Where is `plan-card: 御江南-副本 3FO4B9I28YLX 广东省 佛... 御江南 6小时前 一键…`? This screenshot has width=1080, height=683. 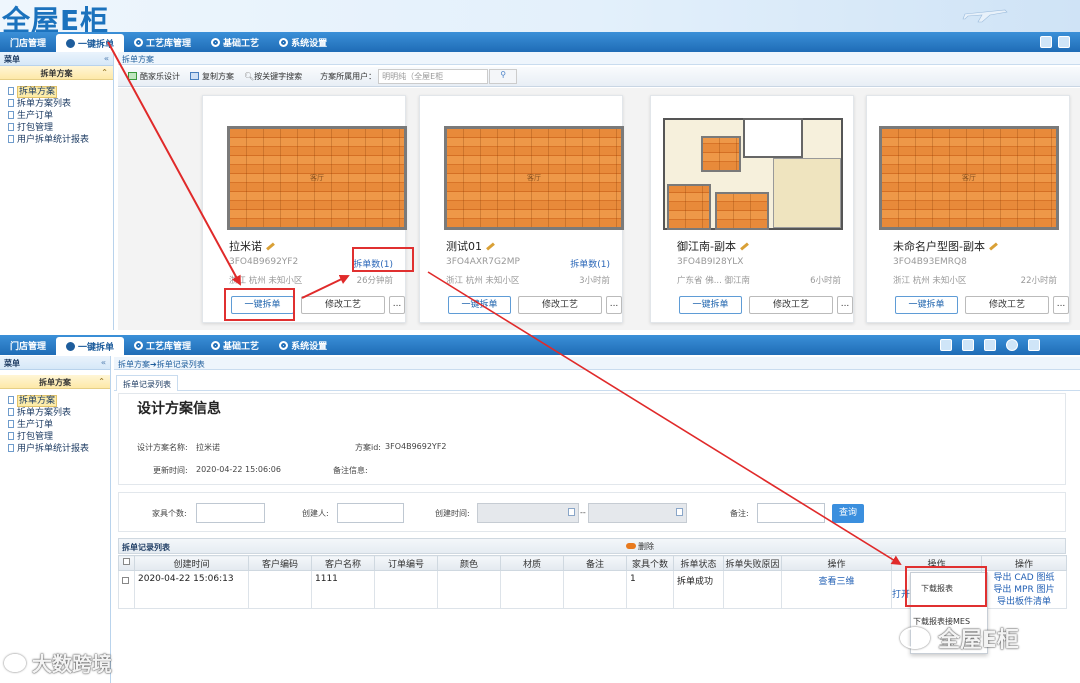 plan-card: 御江南-副本 3FO4B9I28YLX 广东省 佛... 御江南 6小时前 一键… is located at coordinates (752, 209).